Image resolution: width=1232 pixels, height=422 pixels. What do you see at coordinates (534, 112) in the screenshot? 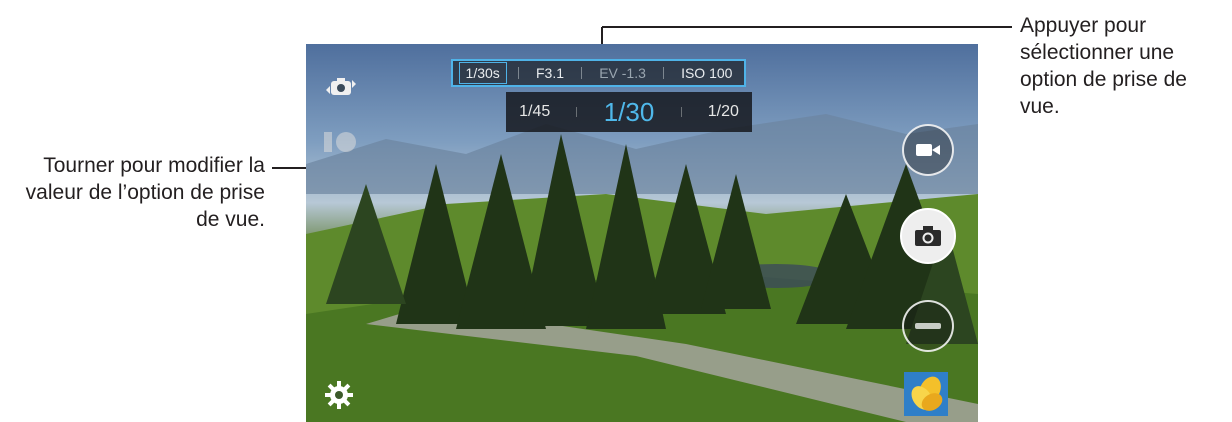
I see `dial-prev-value: 1/45` at bounding box center [534, 112].